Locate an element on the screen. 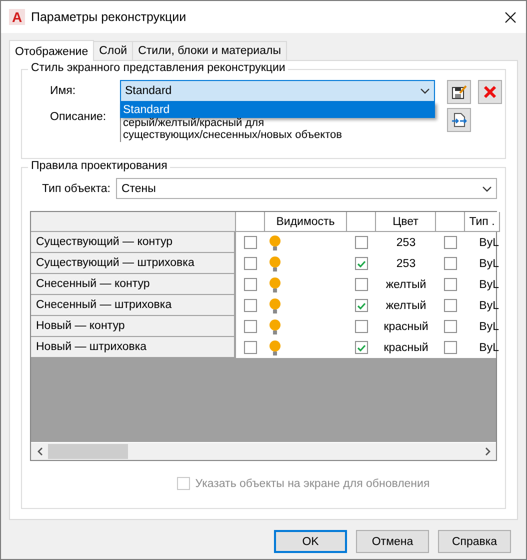  row-header: Существующий — контур is located at coordinates (133, 242).